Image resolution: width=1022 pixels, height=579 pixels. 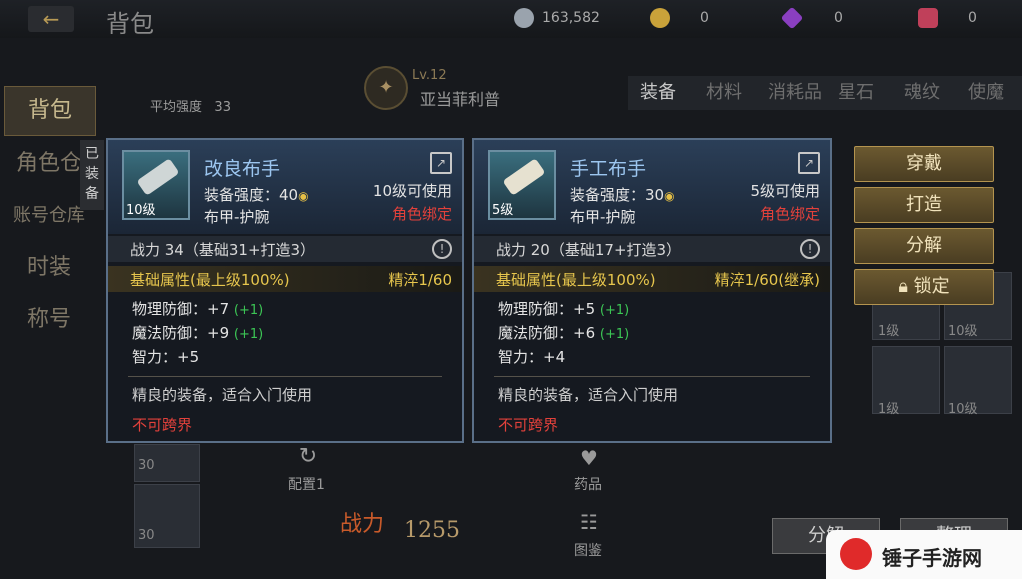 I want to click on silver-coin-icon, so click(x=524, y=18).